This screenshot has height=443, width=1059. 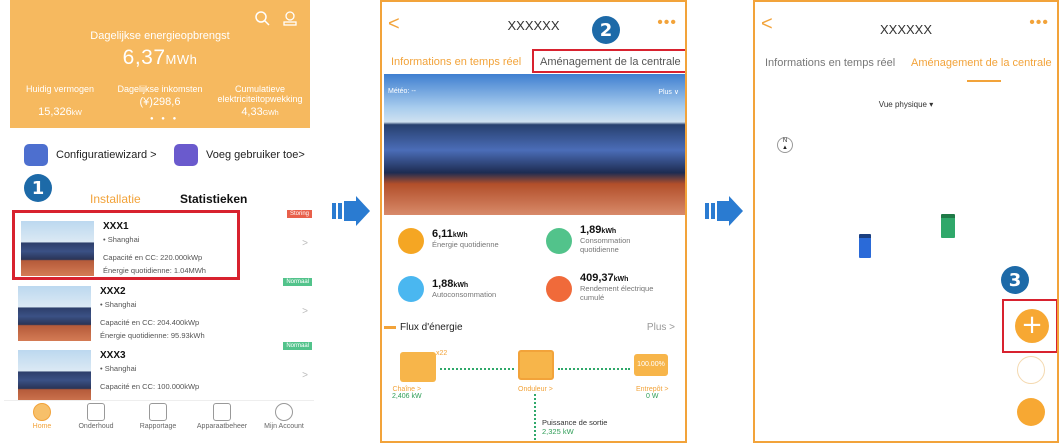 I want to click on view-selector: Vue physique ▾, so click(x=906, y=104).